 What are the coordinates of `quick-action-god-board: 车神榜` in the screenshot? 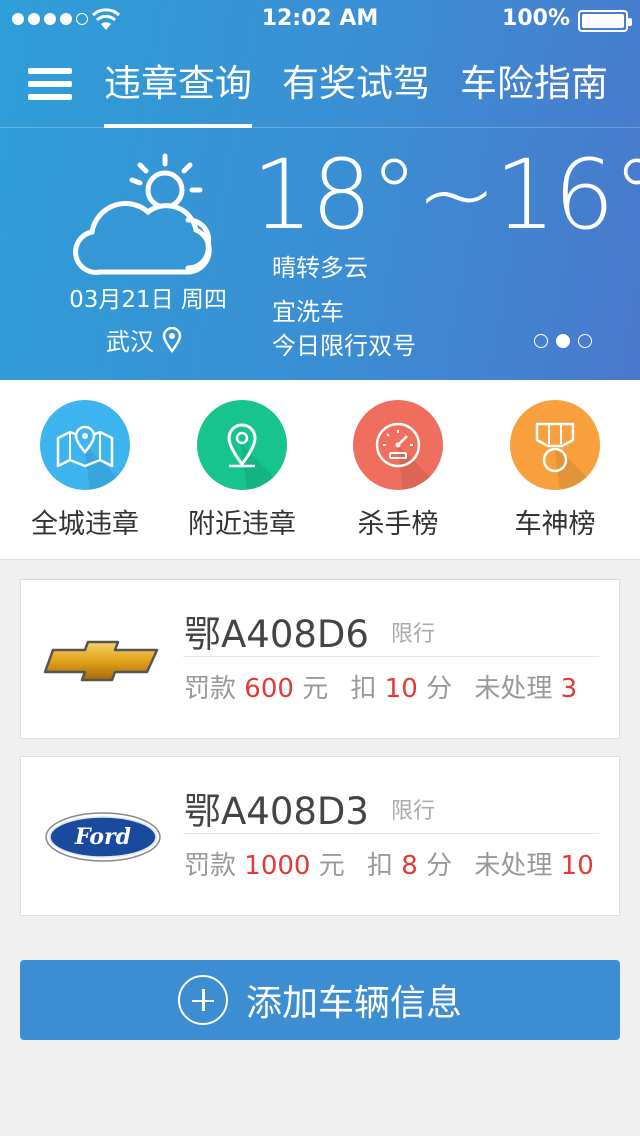 It's located at (555, 470).